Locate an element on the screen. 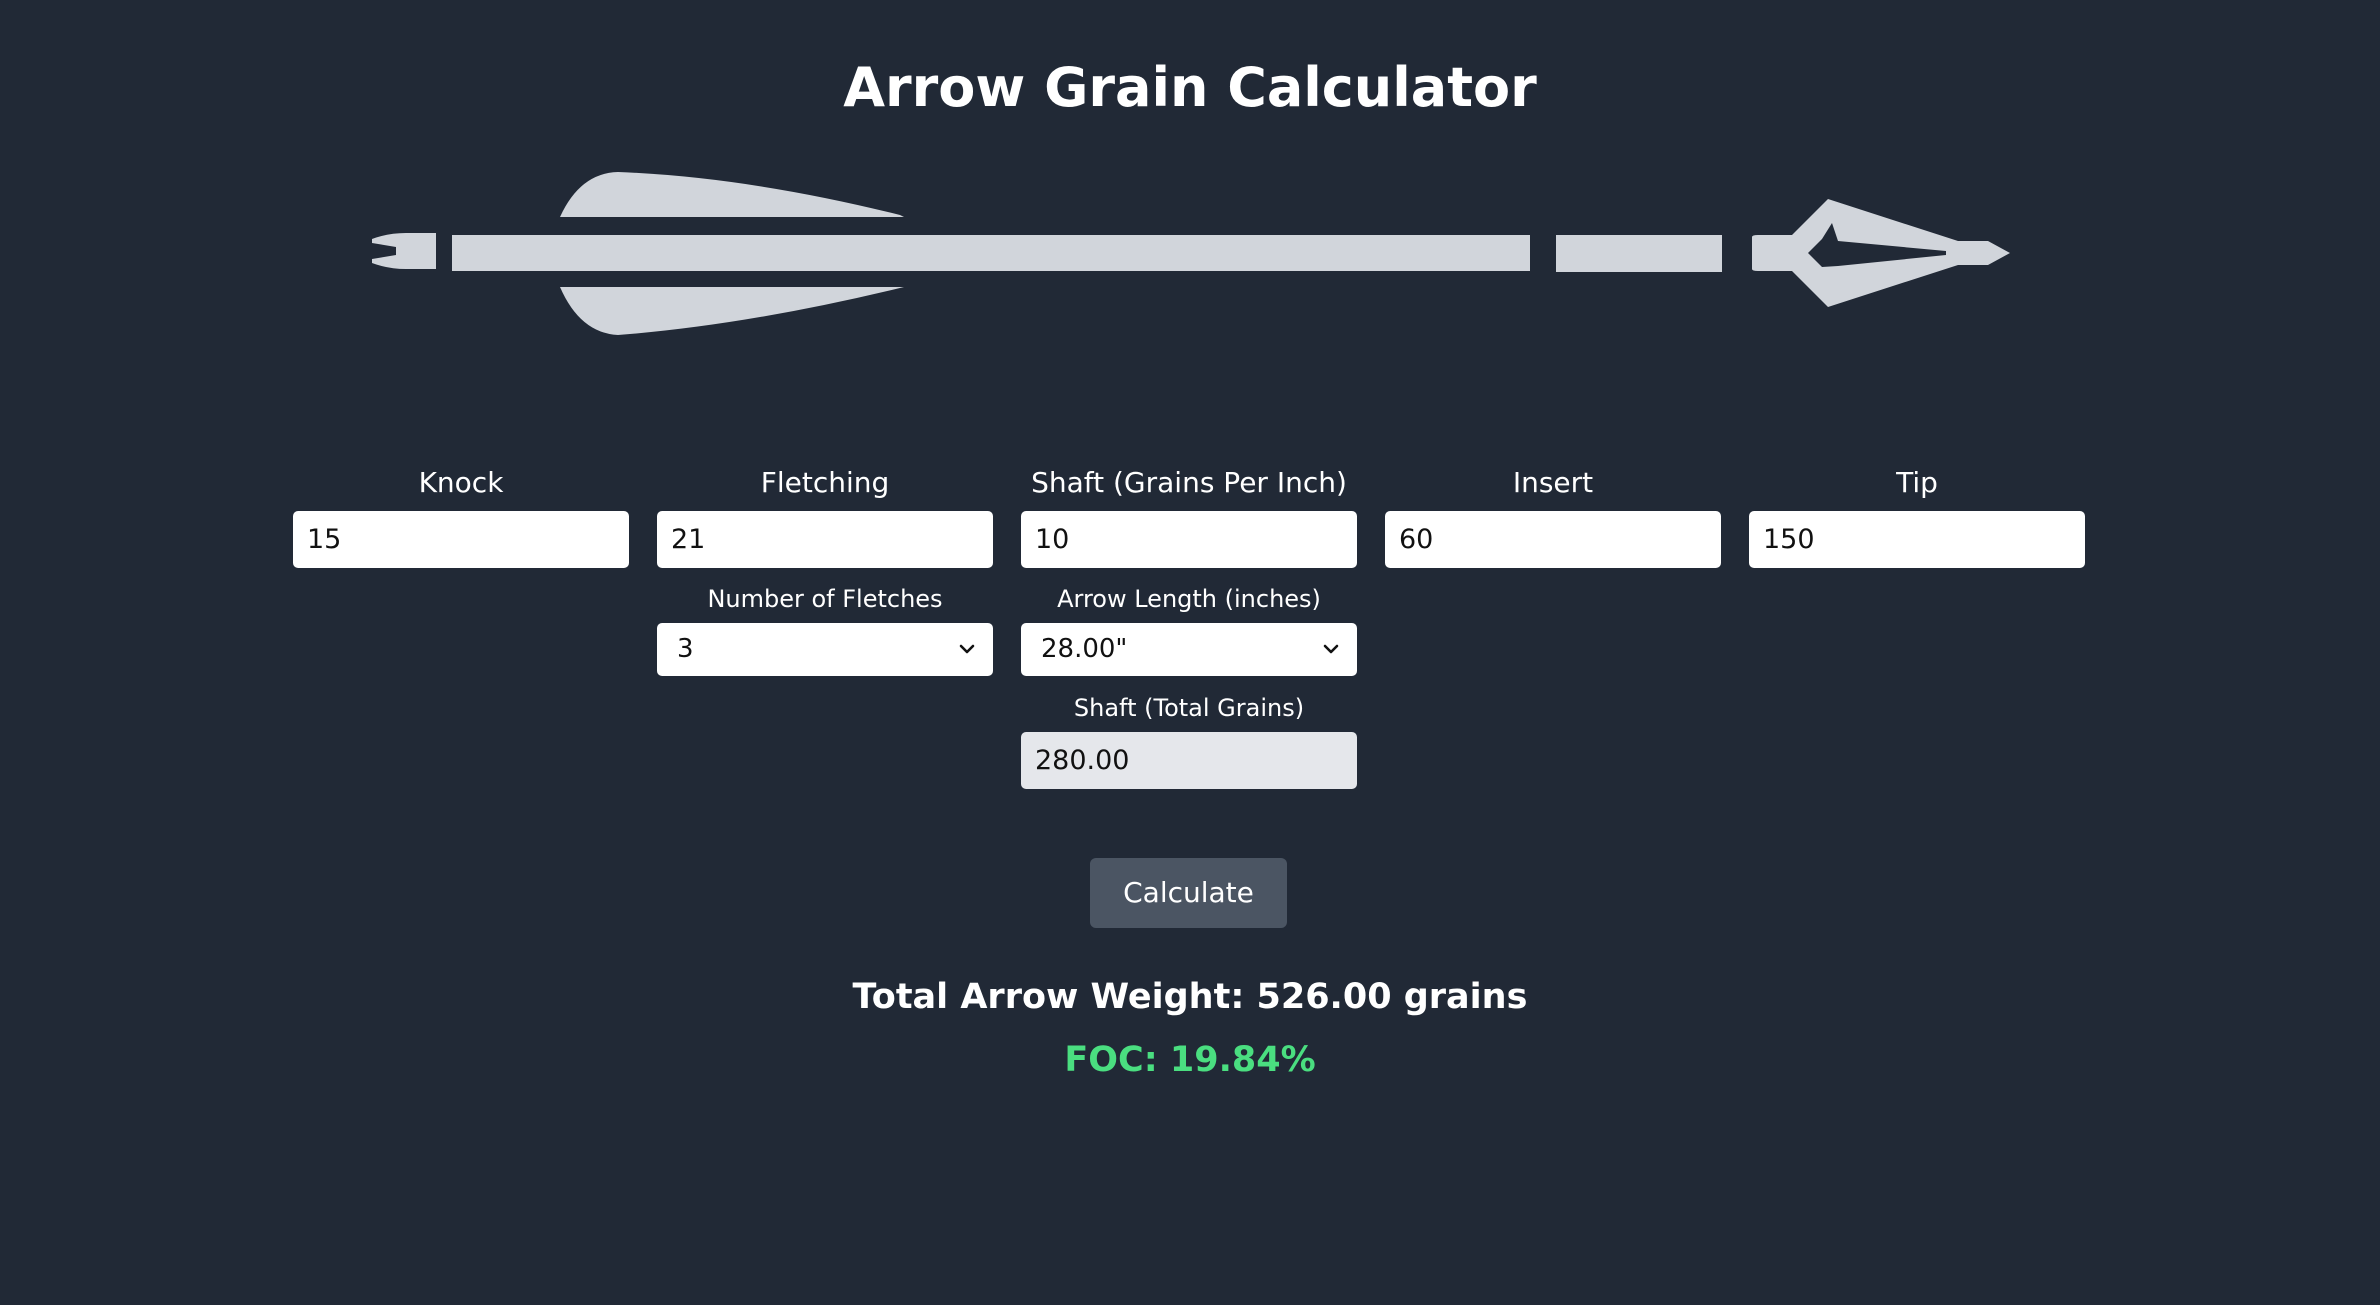 The width and height of the screenshot is (2380, 1305). foc-result: FOC: 19.84% is located at coordinates (1190, 1060).